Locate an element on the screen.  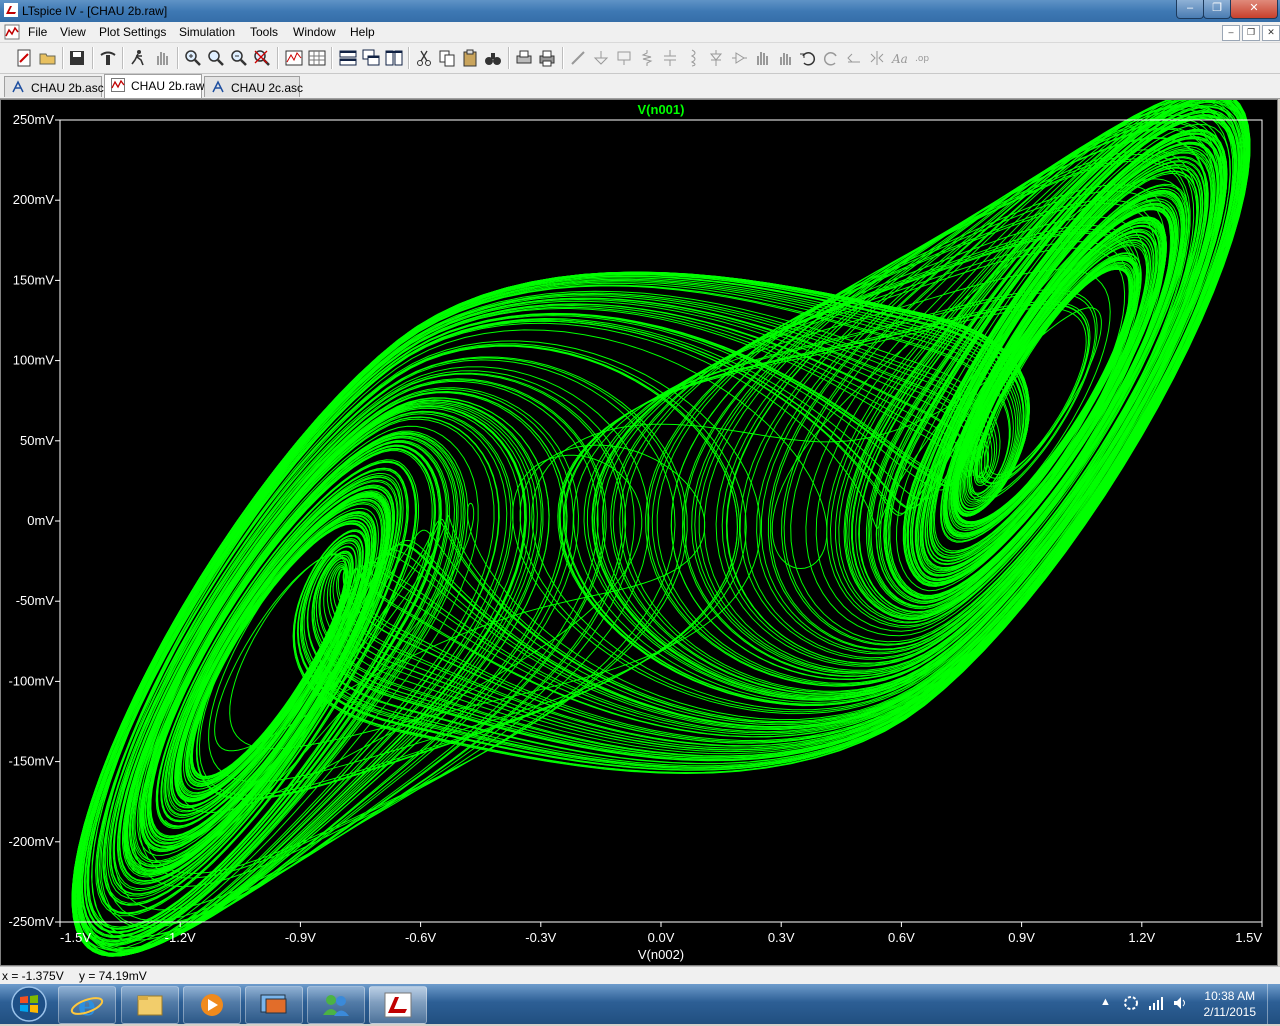
undo-icon is located at coordinates (808, 58).